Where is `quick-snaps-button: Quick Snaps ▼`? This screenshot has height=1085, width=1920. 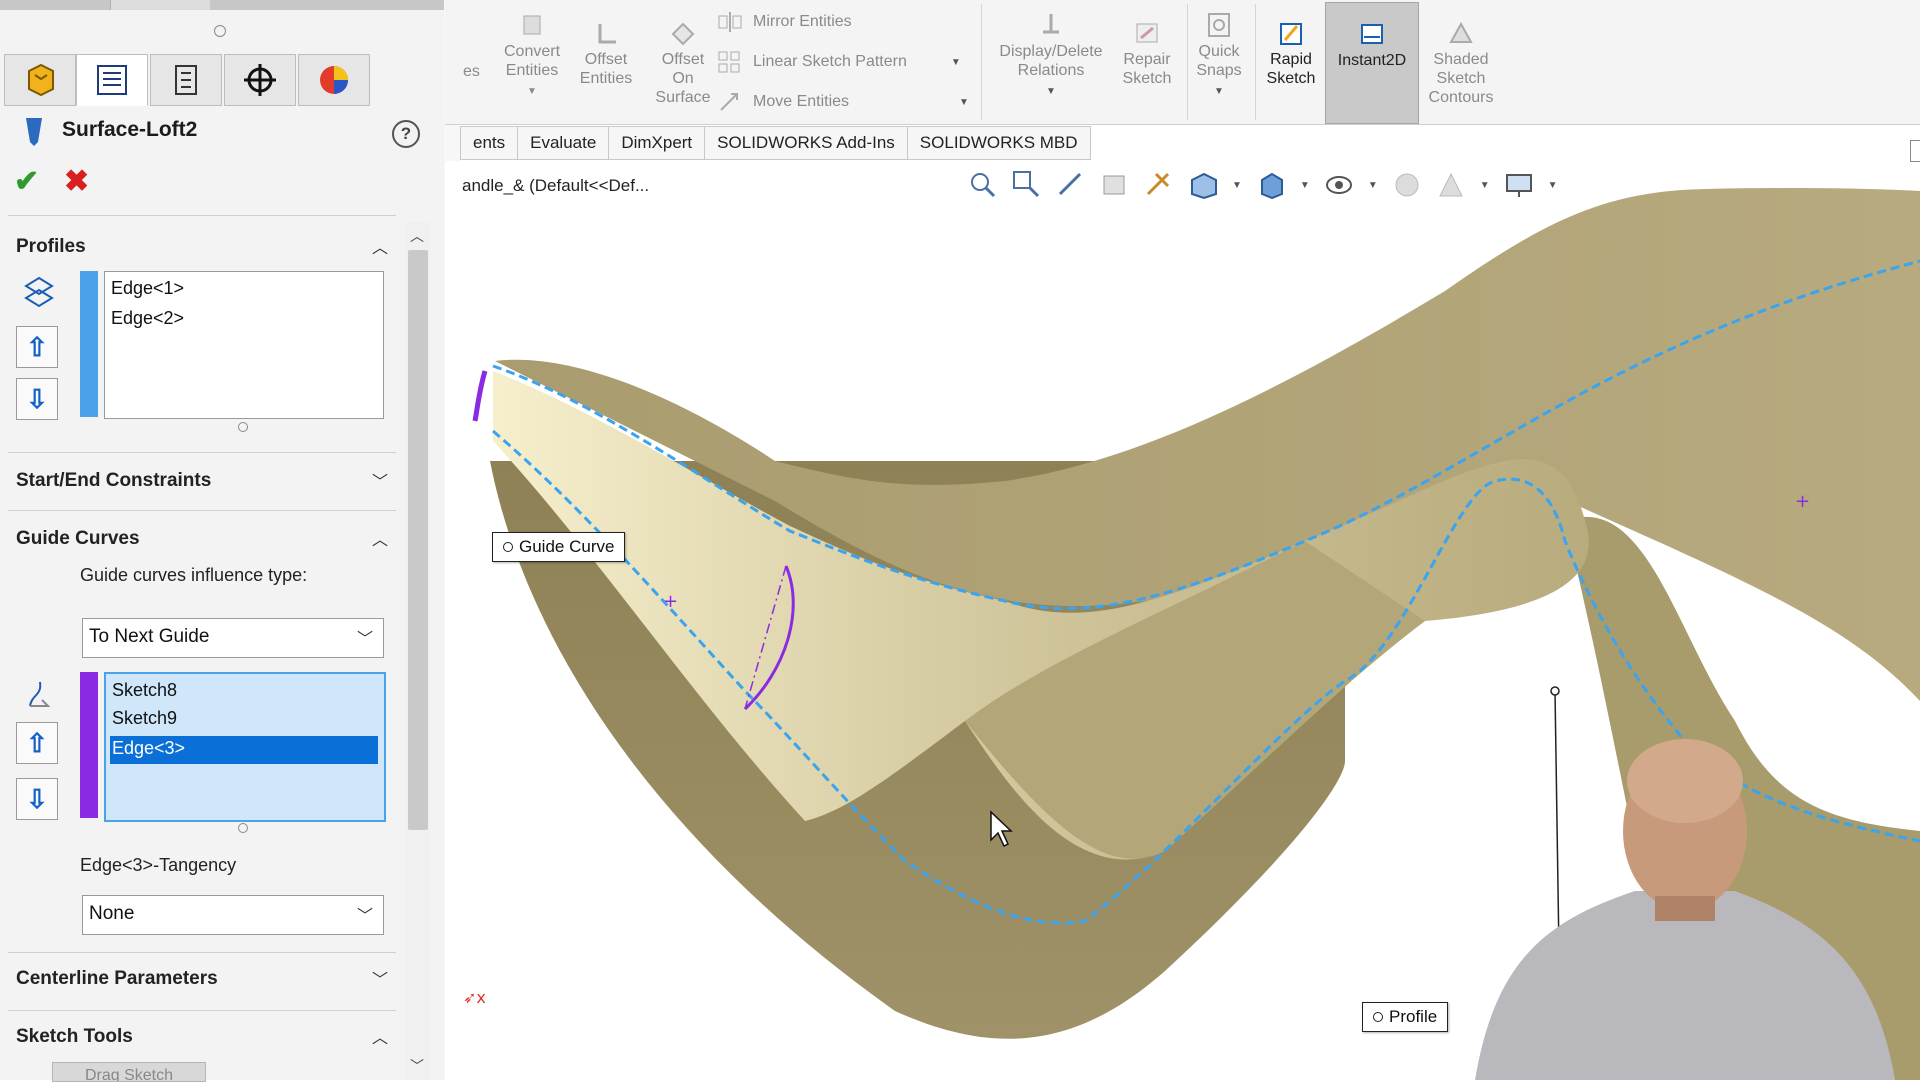
quick-snaps-button: Quick Snaps ▼ is located at coordinates (1219, 56).